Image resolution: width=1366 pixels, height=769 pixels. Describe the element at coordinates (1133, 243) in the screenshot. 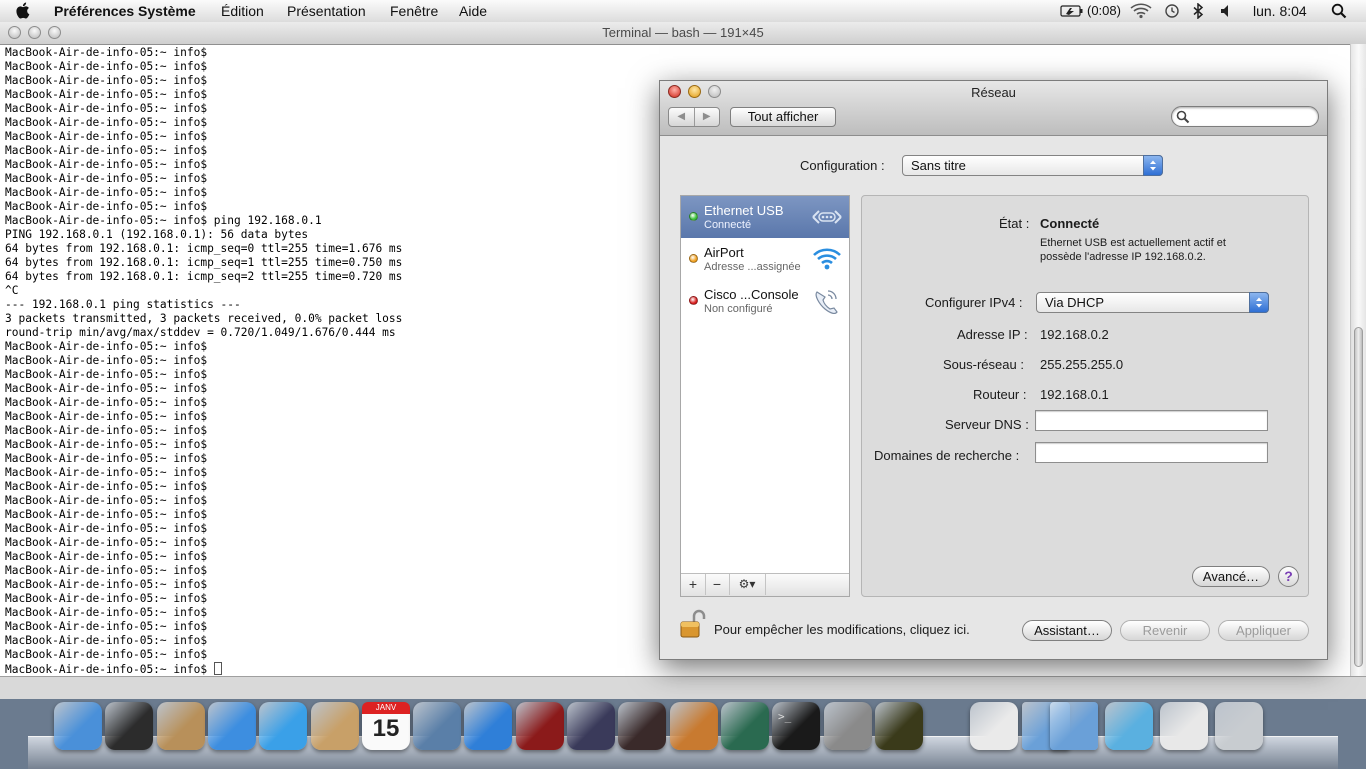

I see `state-description-line1: Ethernet USB est actuellement actif et` at that location.